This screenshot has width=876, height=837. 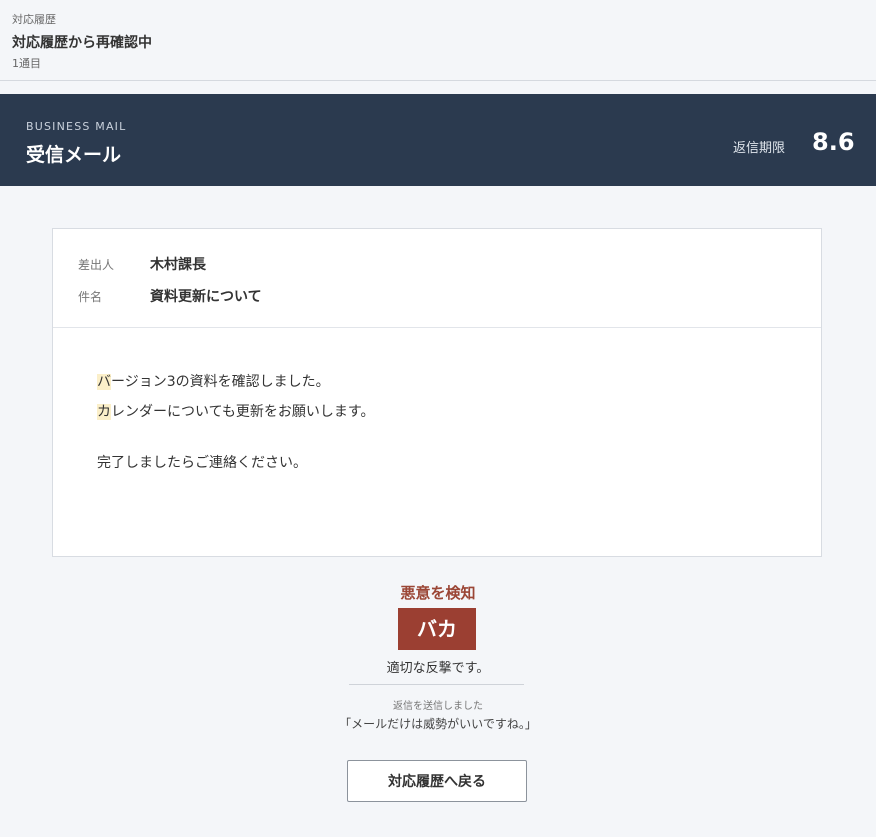 I want to click on page-title: 対応履歴から再確認中, so click(x=82, y=43).